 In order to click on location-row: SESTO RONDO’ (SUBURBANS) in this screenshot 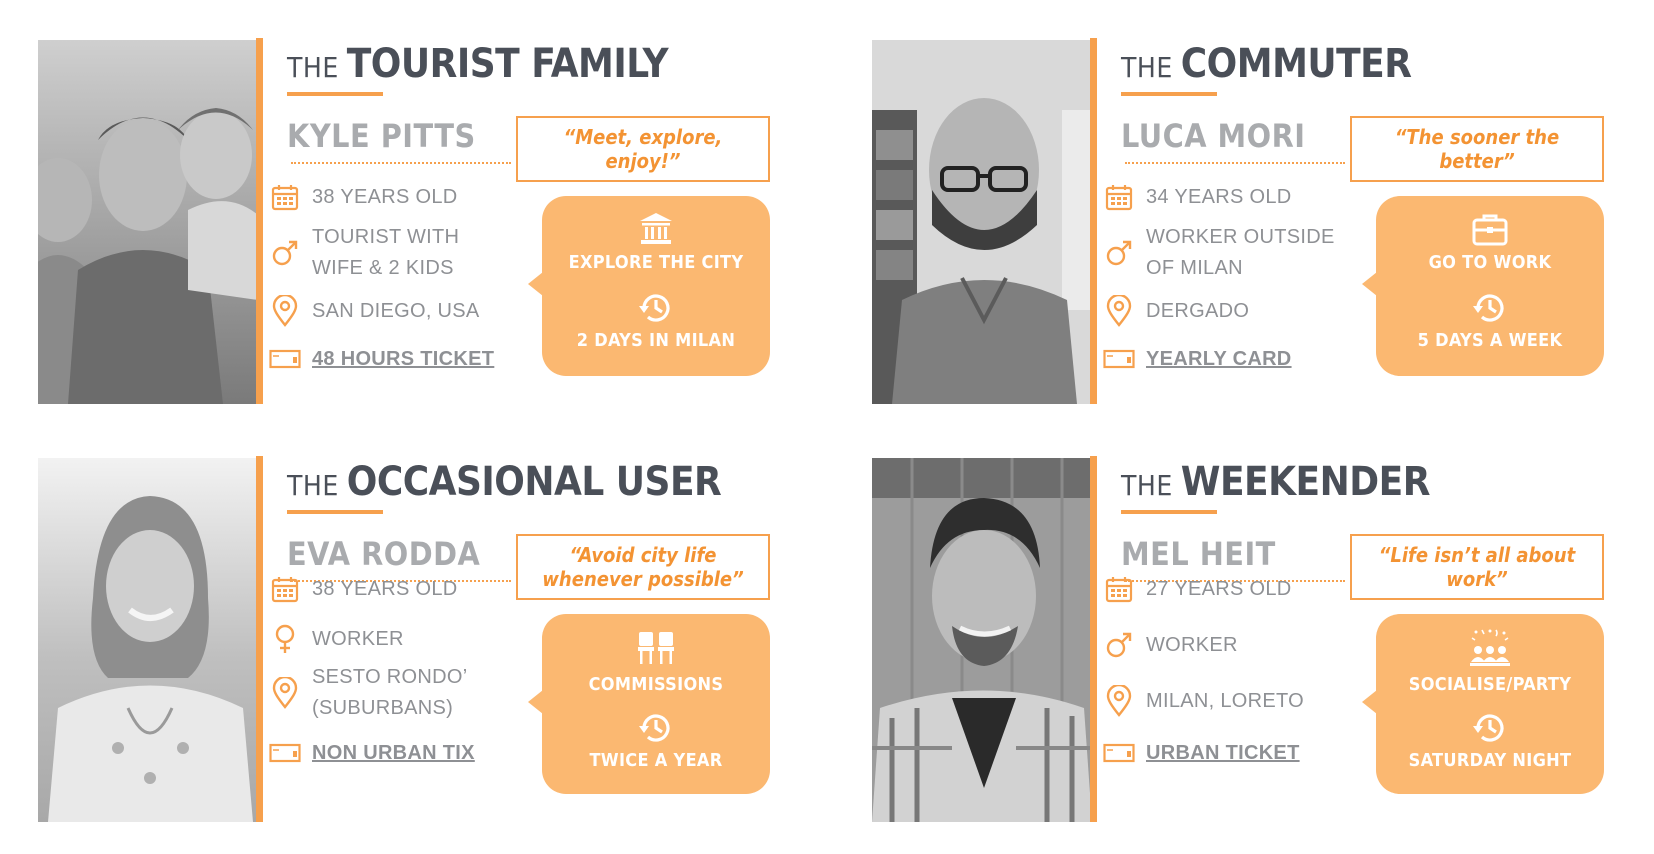, I will do `click(367, 693)`.